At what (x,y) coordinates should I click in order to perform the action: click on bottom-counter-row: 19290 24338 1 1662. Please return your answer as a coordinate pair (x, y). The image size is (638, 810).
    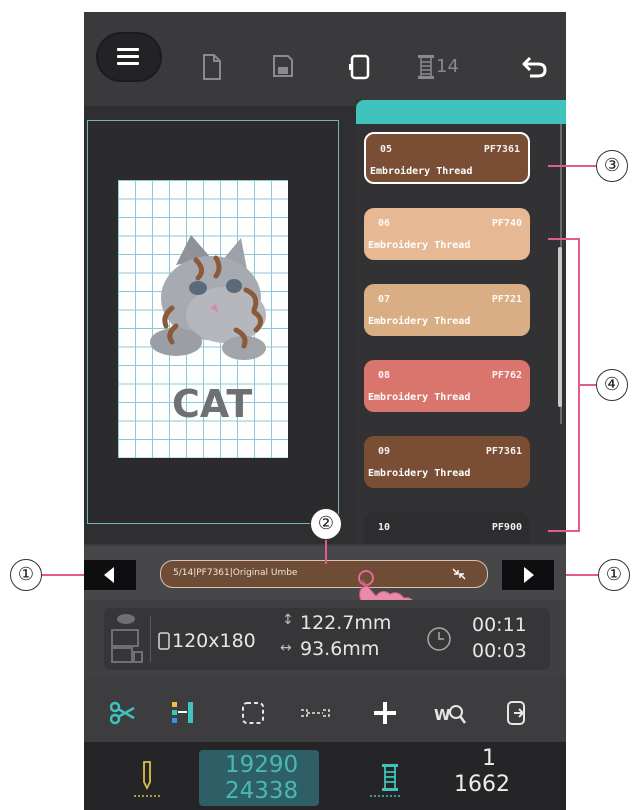
    Looking at the image, I should click on (325, 776).